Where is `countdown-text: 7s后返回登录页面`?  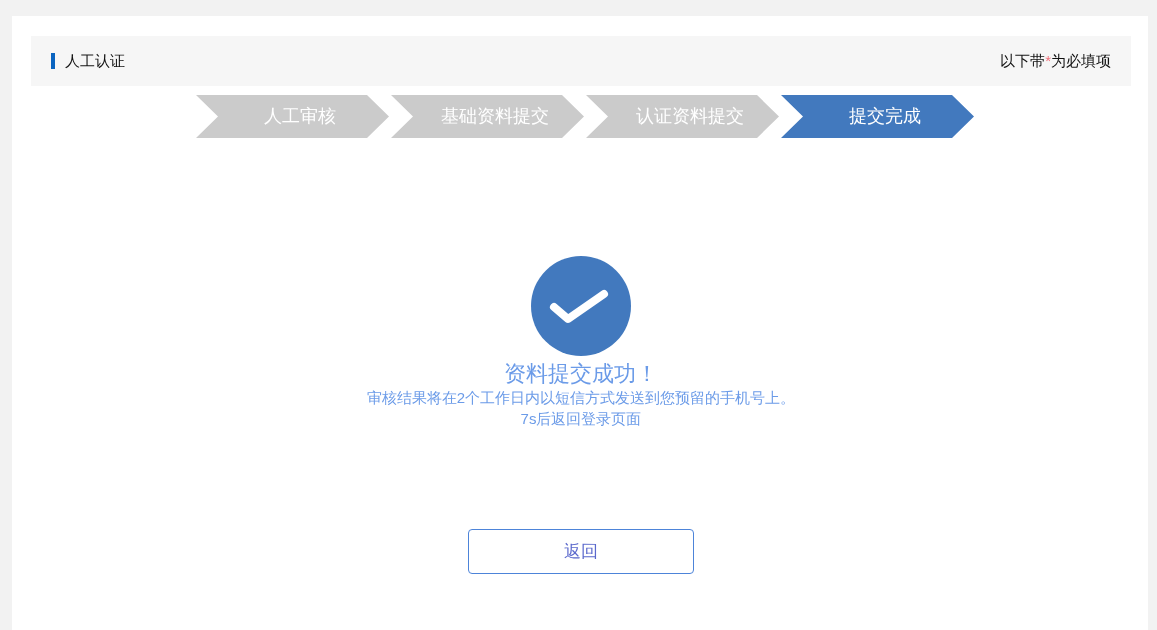 countdown-text: 7s后返回登录页面 is located at coordinates (581, 419).